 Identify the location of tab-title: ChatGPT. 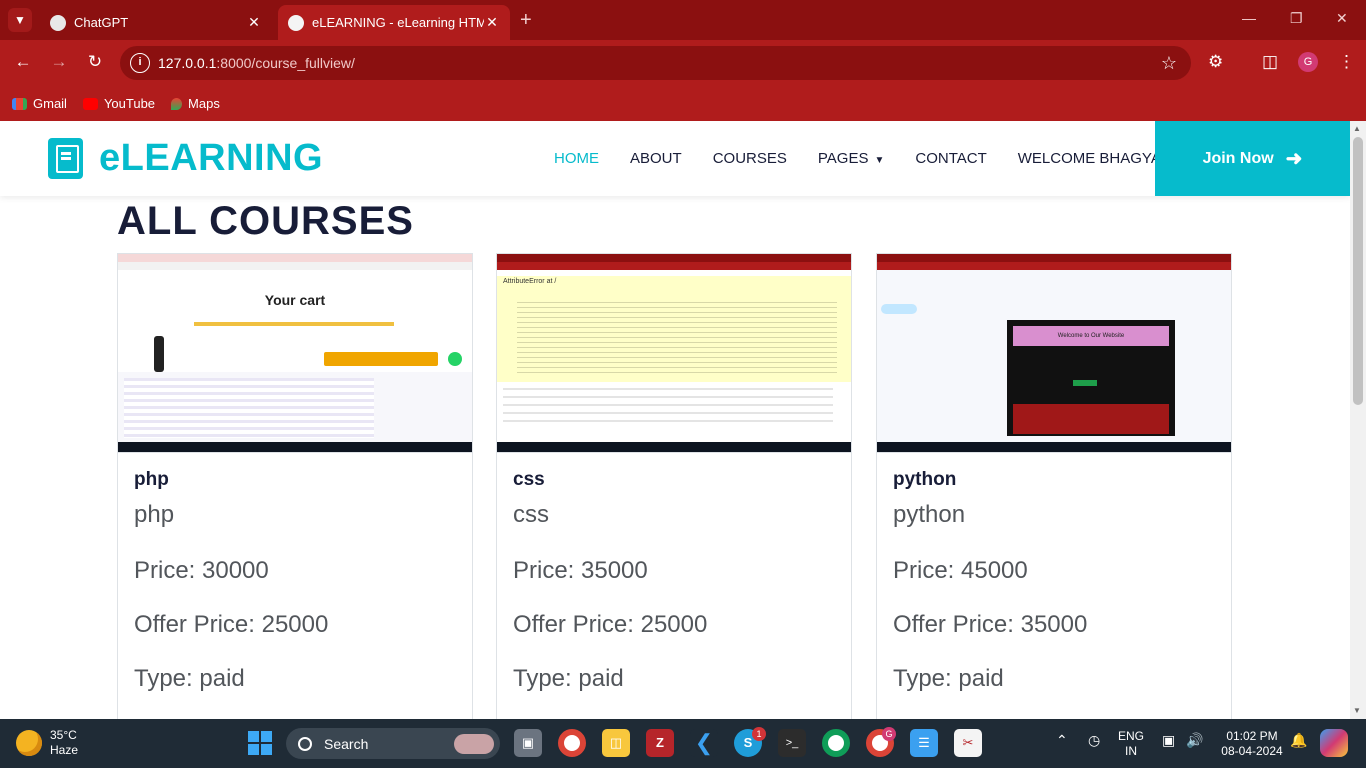
(101, 22).